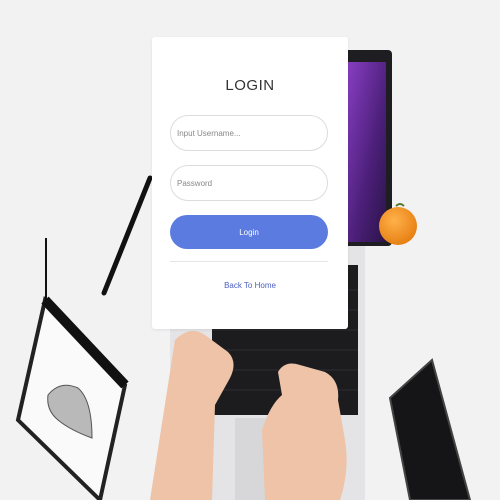 Image resolution: width=500 pixels, height=500 pixels. Describe the element at coordinates (398, 226) in the screenshot. I see `orange` at that location.